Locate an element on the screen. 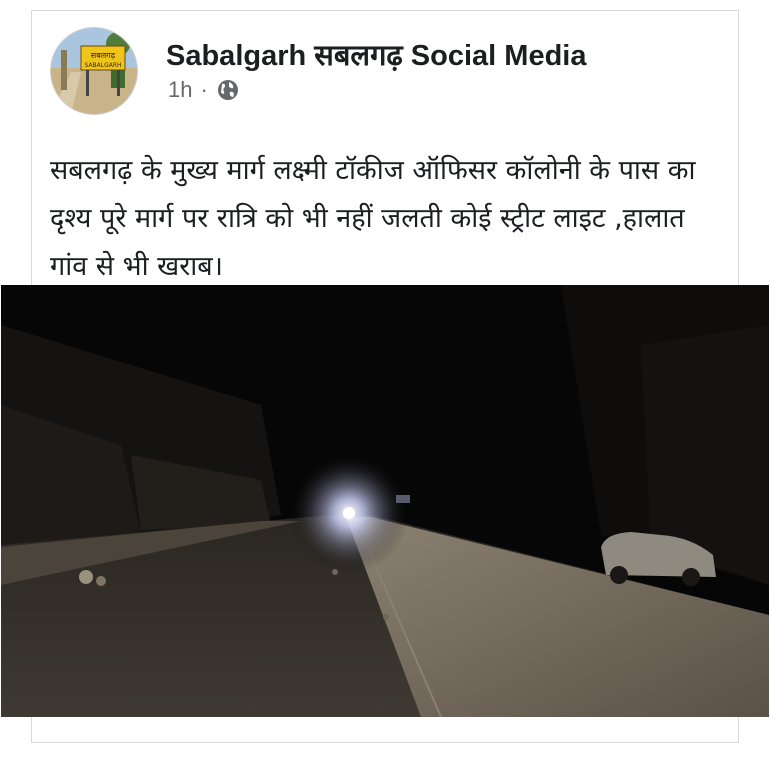 The height and width of the screenshot is (780, 770). avatar-sign-hindi: सबलगढ़ is located at coordinates (103, 55).